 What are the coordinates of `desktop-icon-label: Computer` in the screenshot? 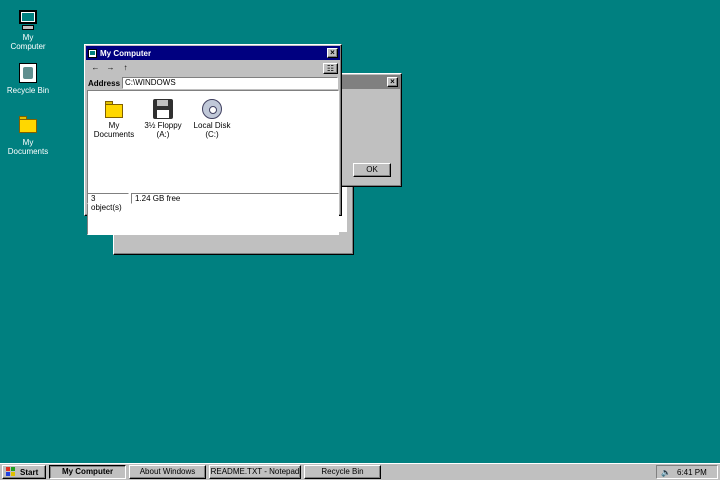 It's located at (28, 46).